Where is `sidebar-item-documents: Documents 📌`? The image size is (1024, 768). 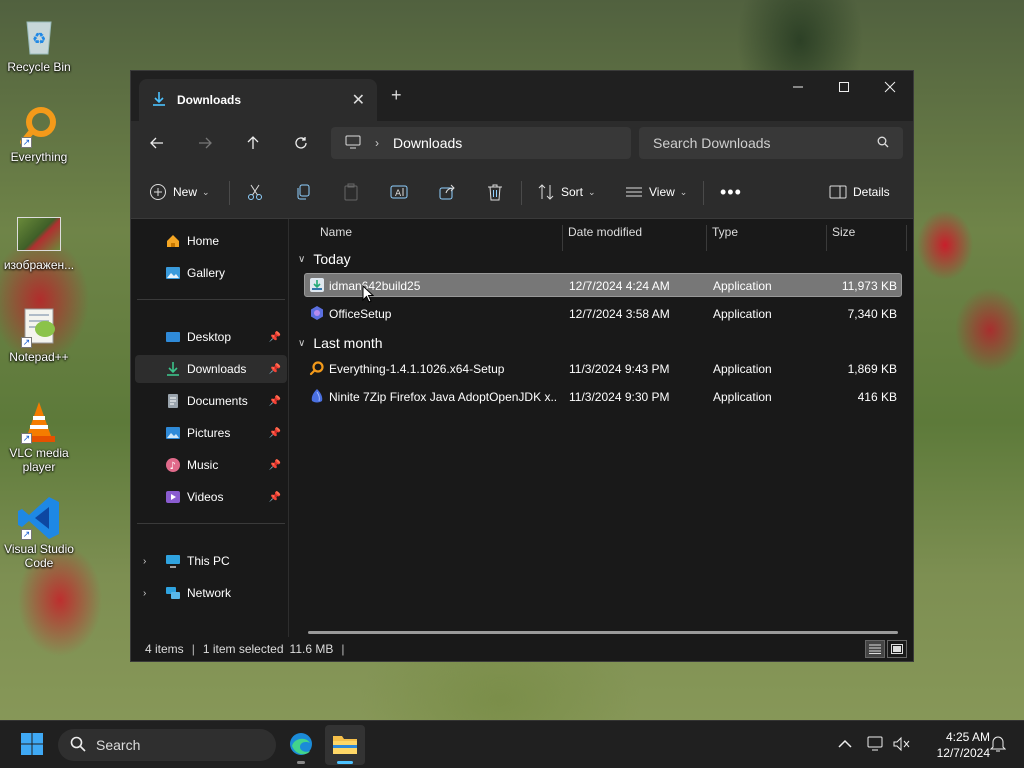
sidebar-item-documents: Documents 📌 is located at coordinates (211, 401).